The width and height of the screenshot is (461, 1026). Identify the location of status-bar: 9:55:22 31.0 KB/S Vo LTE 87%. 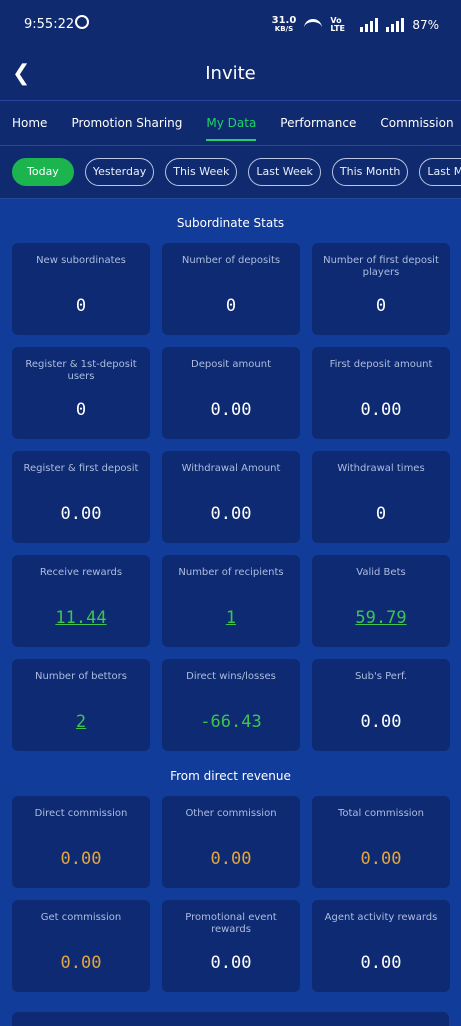
(230, 25).